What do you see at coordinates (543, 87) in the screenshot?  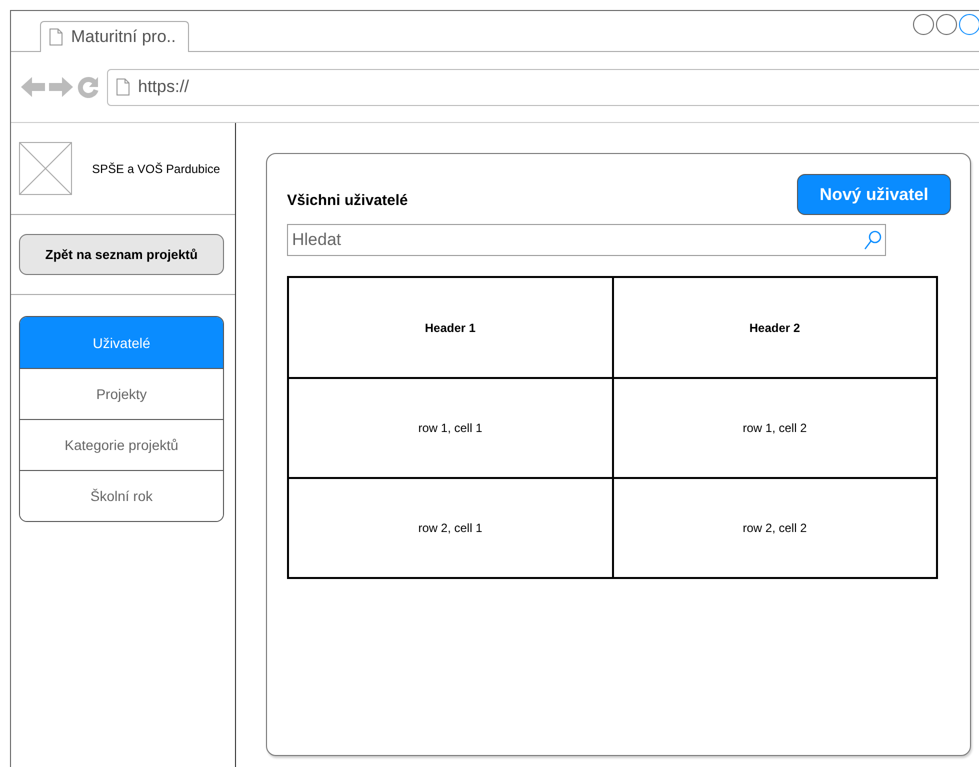 I see `address-field: https://` at bounding box center [543, 87].